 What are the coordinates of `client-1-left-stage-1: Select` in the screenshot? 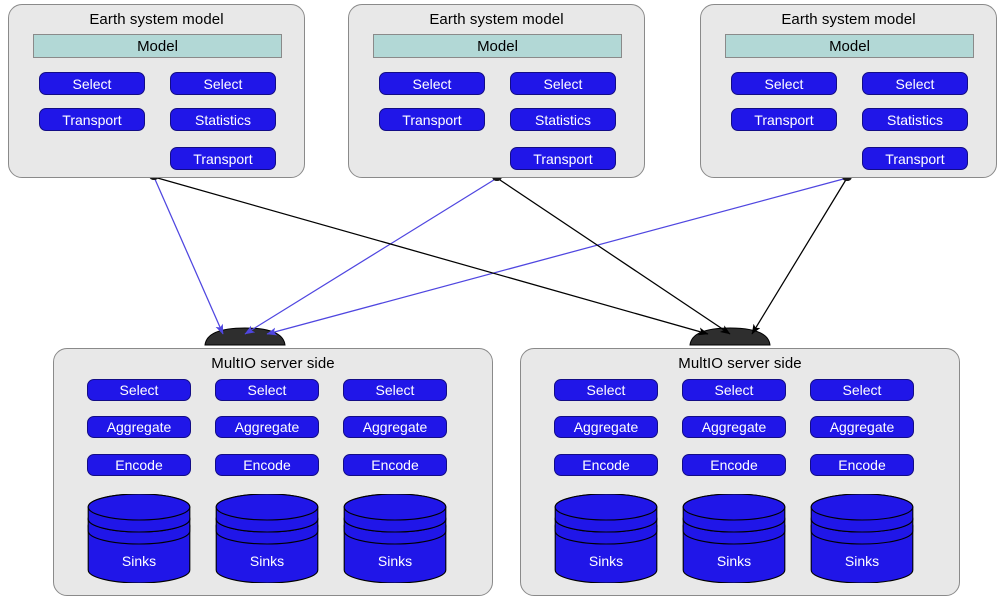 It's located at (92, 83).